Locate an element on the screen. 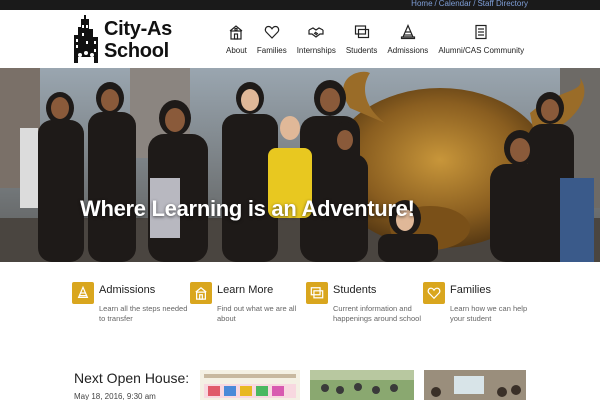 This screenshot has height=400, width=600. utility-links: Home / Calendar / Staff Directory is located at coordinates (469, 4).